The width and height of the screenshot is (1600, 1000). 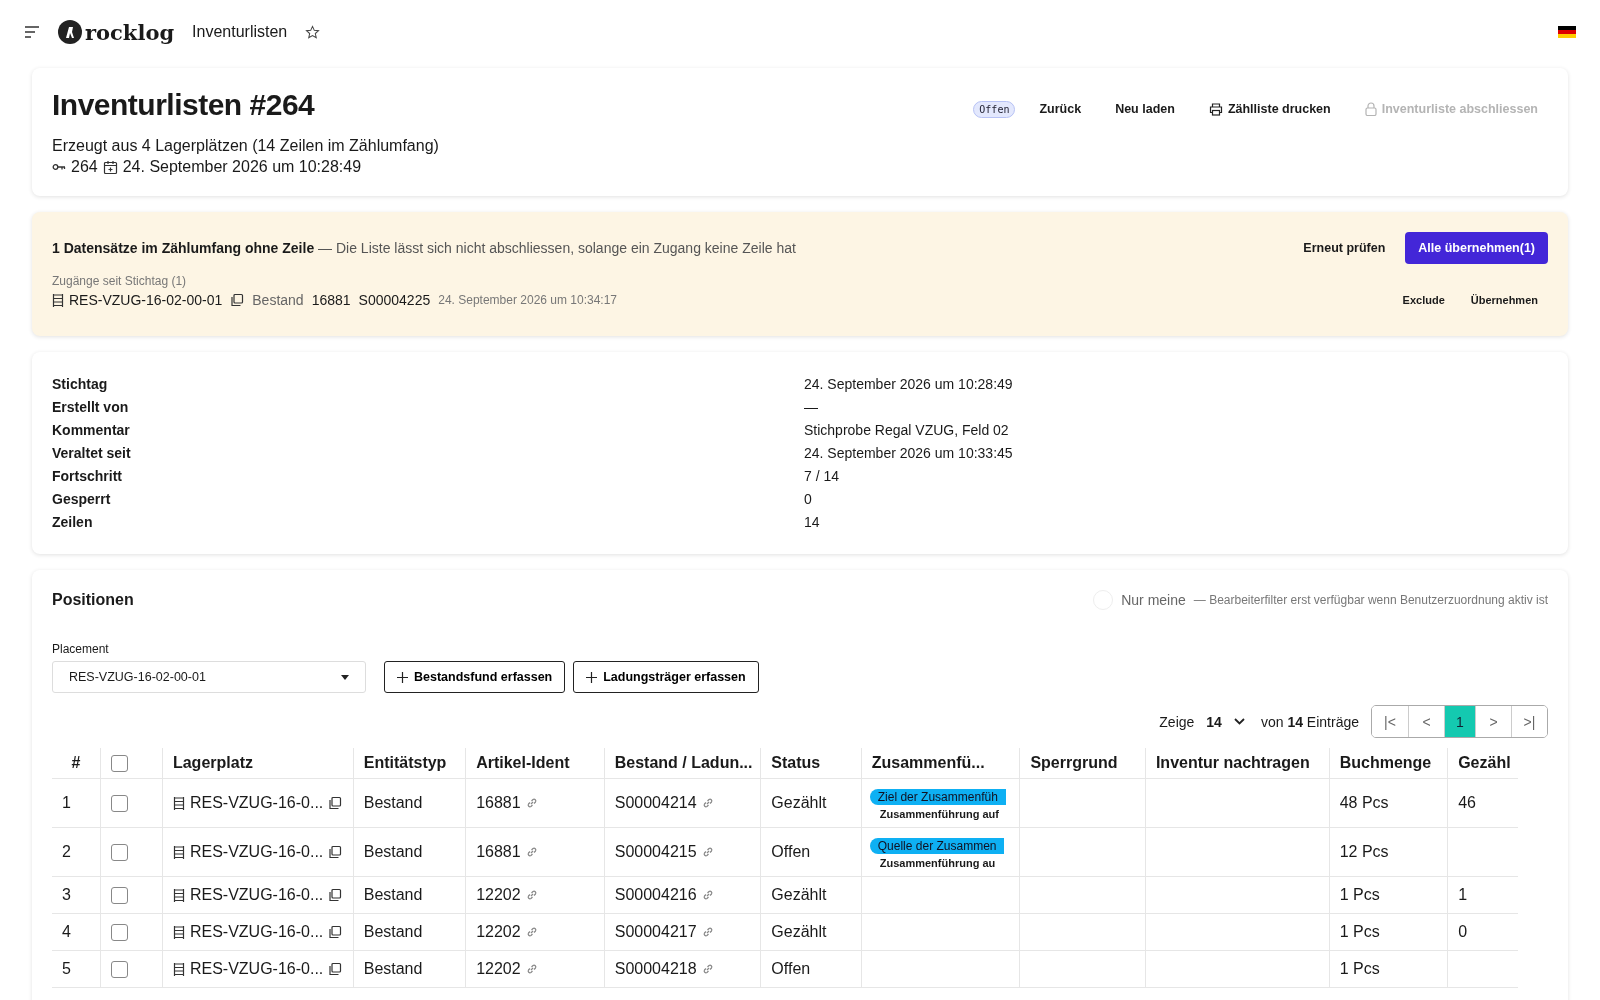 I want to click on merge-badge: Quelle der Zusammen, so click(x=937, y=845).